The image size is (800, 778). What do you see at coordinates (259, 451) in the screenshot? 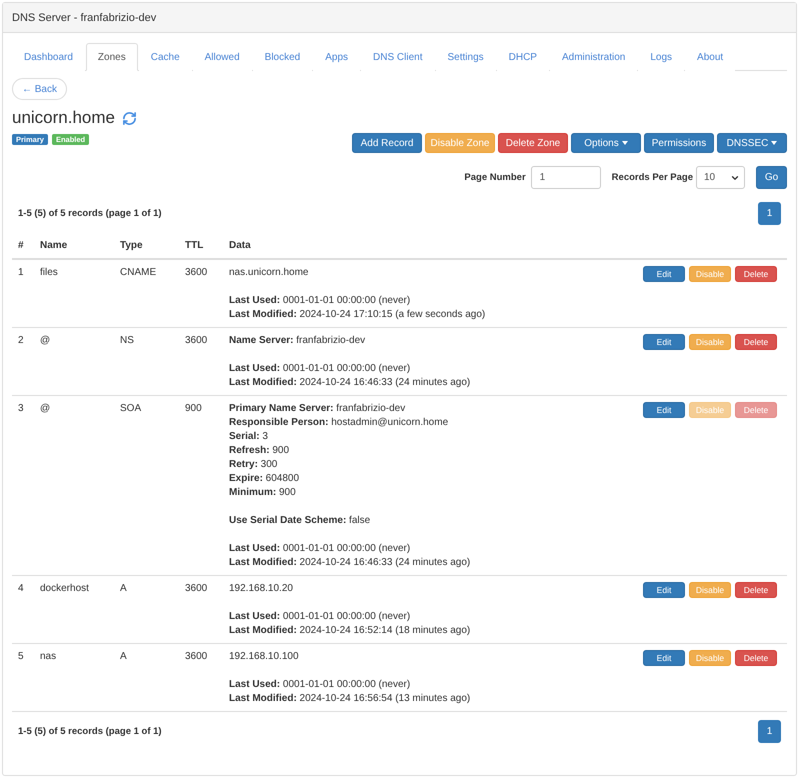
I see `record-data-line: Refresh: 900` at bounding box center [259, 451].